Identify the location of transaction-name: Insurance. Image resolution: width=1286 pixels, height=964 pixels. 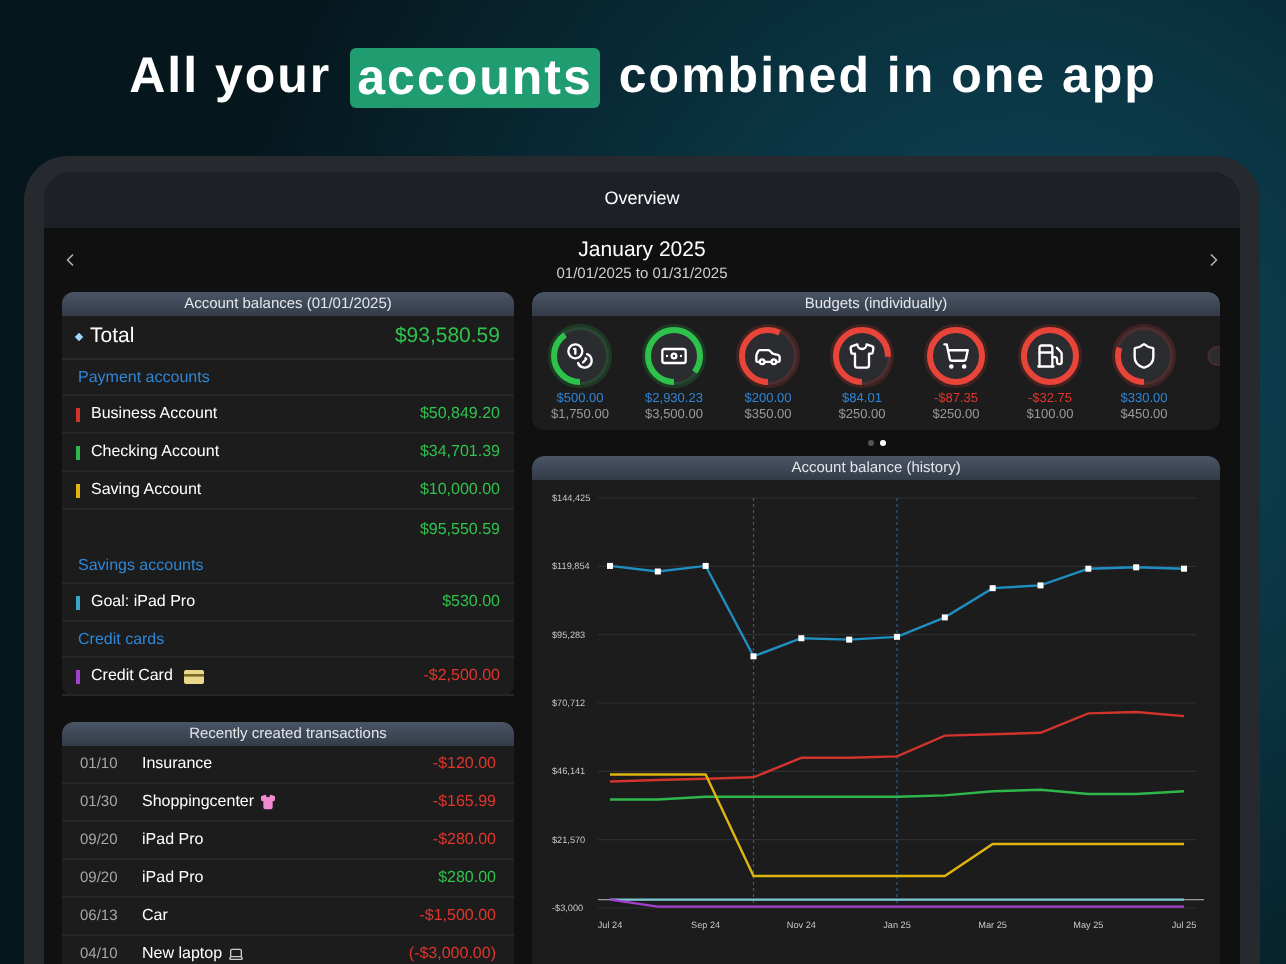
(177, 764).